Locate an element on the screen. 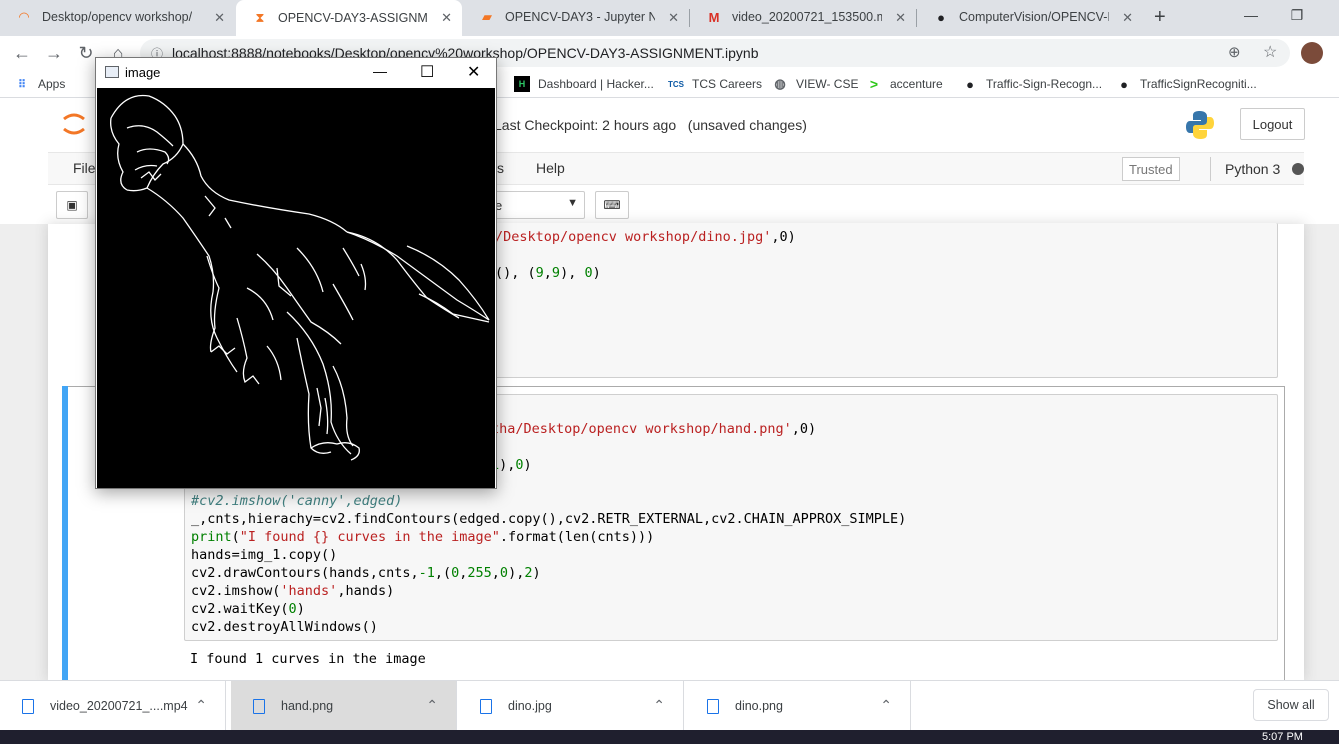 This screenshot has width=1339, height=744. menu-help: Help is located at coordinates (550, 168).